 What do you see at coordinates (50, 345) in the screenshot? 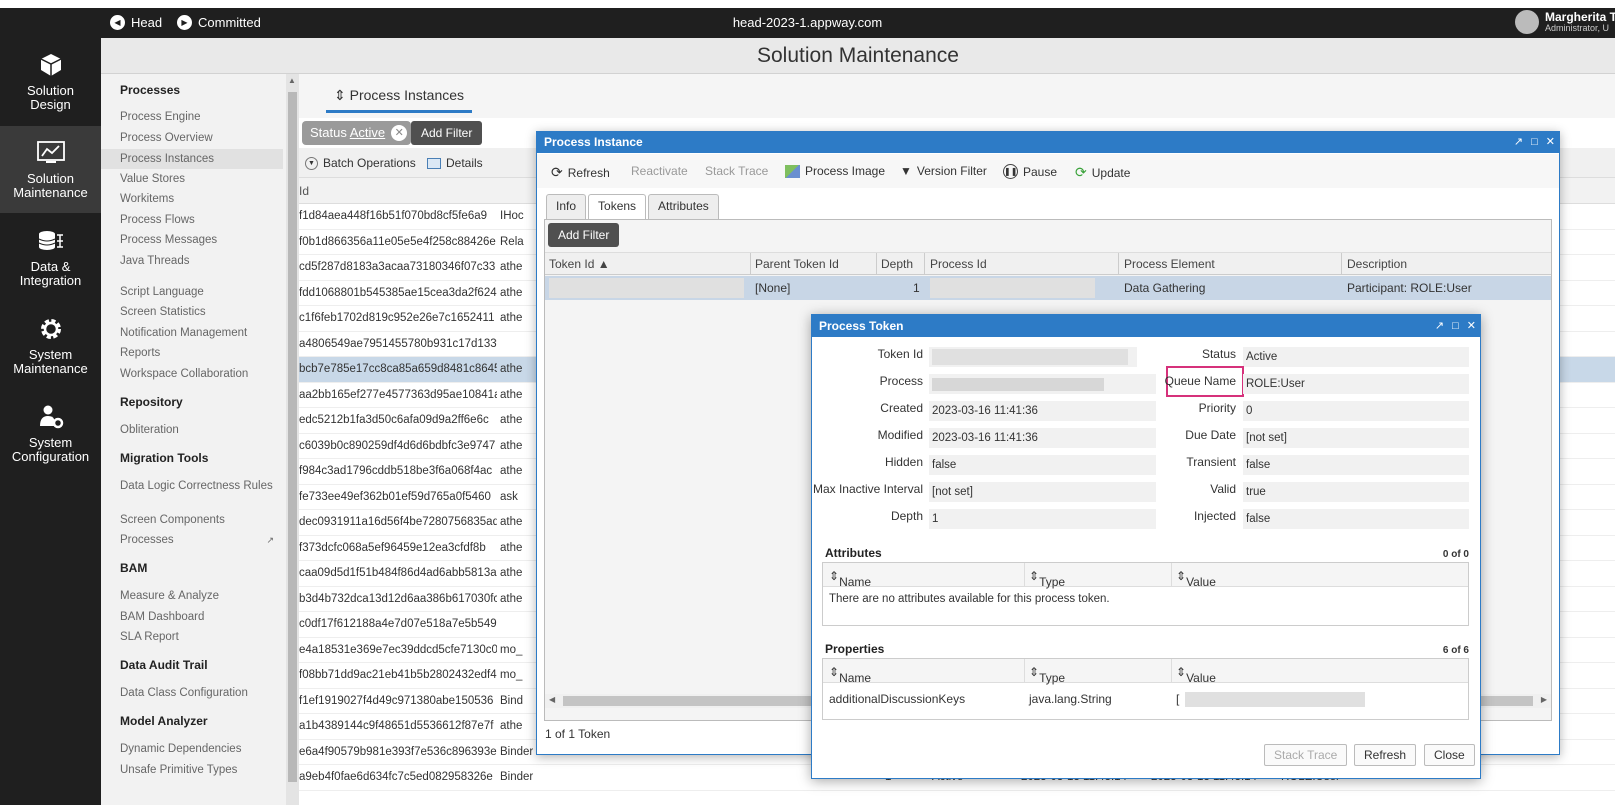
I see `nav-system-maintenance: System Maintenance` at bounding box center [50, 345].